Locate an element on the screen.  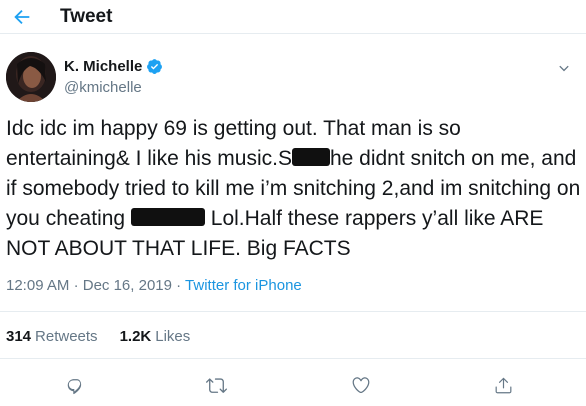
author-handle: @kmichelle is located at coordinates (103, 87).